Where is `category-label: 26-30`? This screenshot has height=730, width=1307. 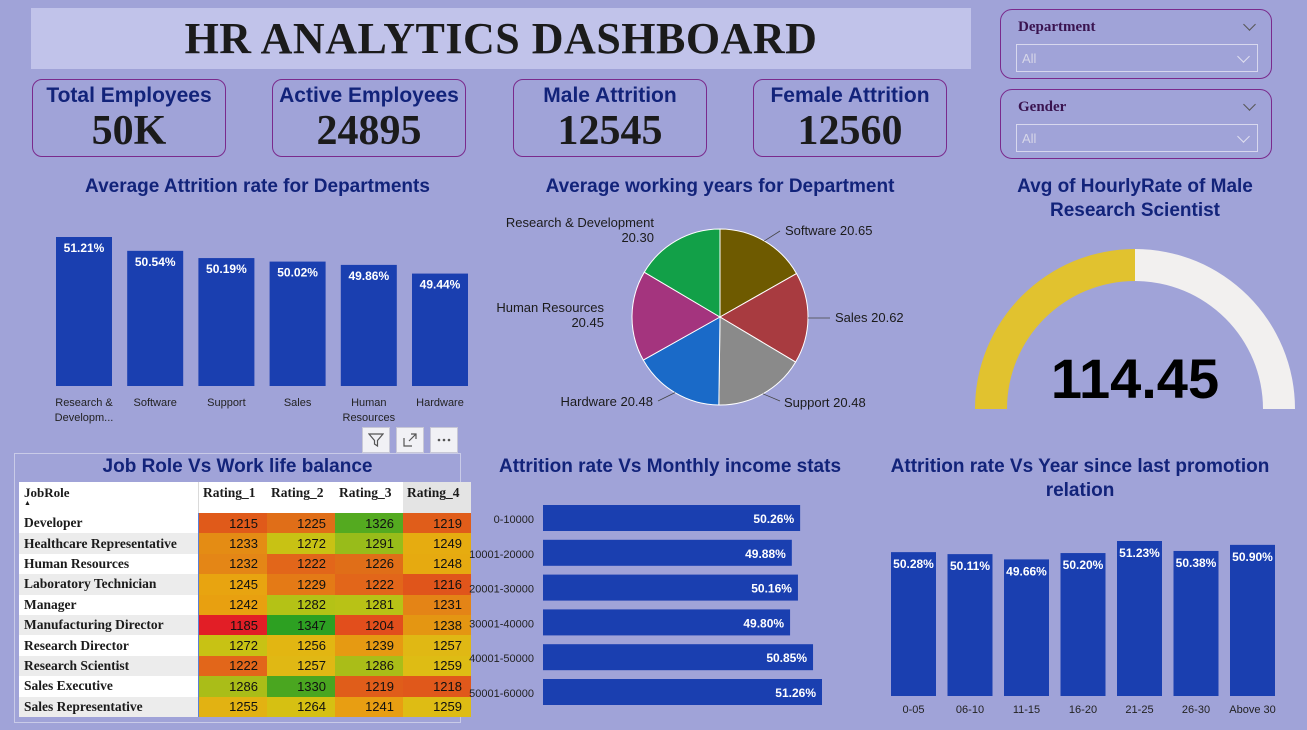 category-label: 26-30 is located at coordinates (1196, 710).